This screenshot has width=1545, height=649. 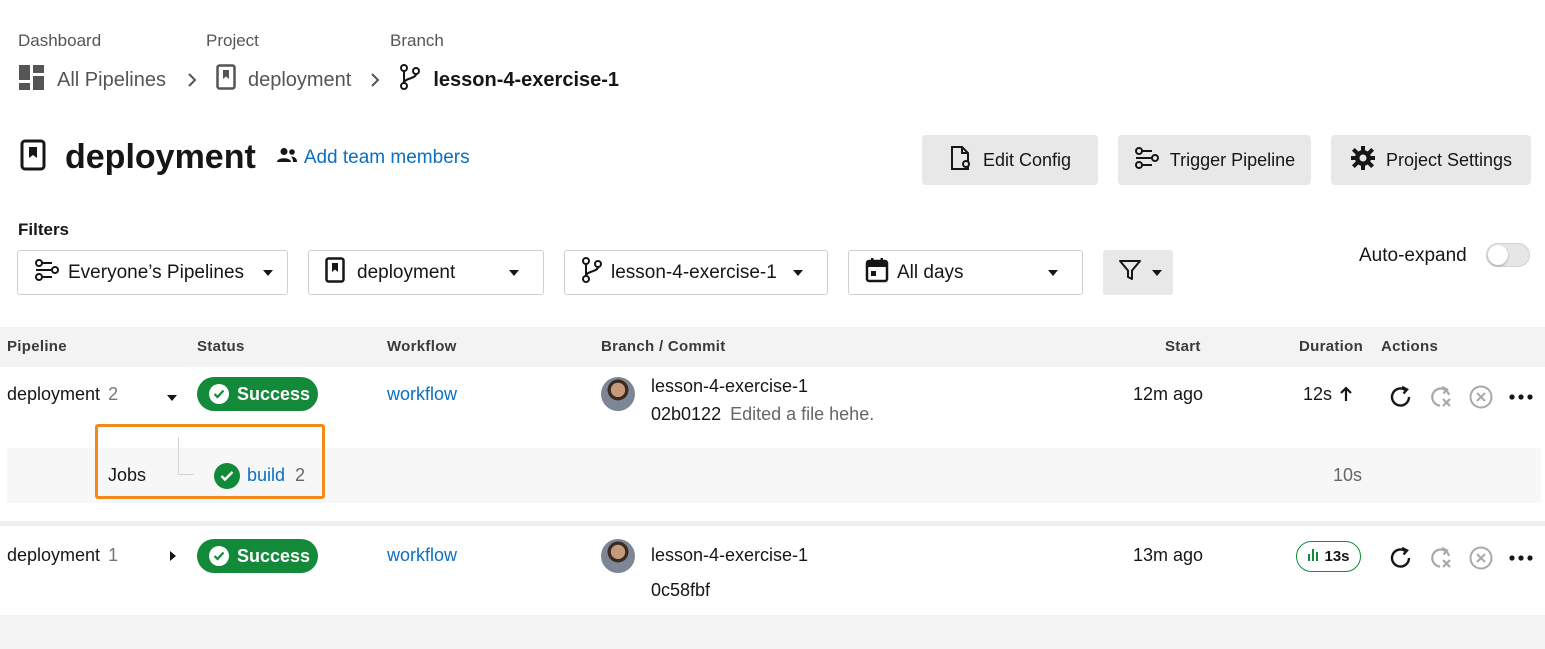 What do you see at coordinates (1168, 394) in the screenshot?
I see `start-time: 12m ago` at bounding box center [1168, 394].